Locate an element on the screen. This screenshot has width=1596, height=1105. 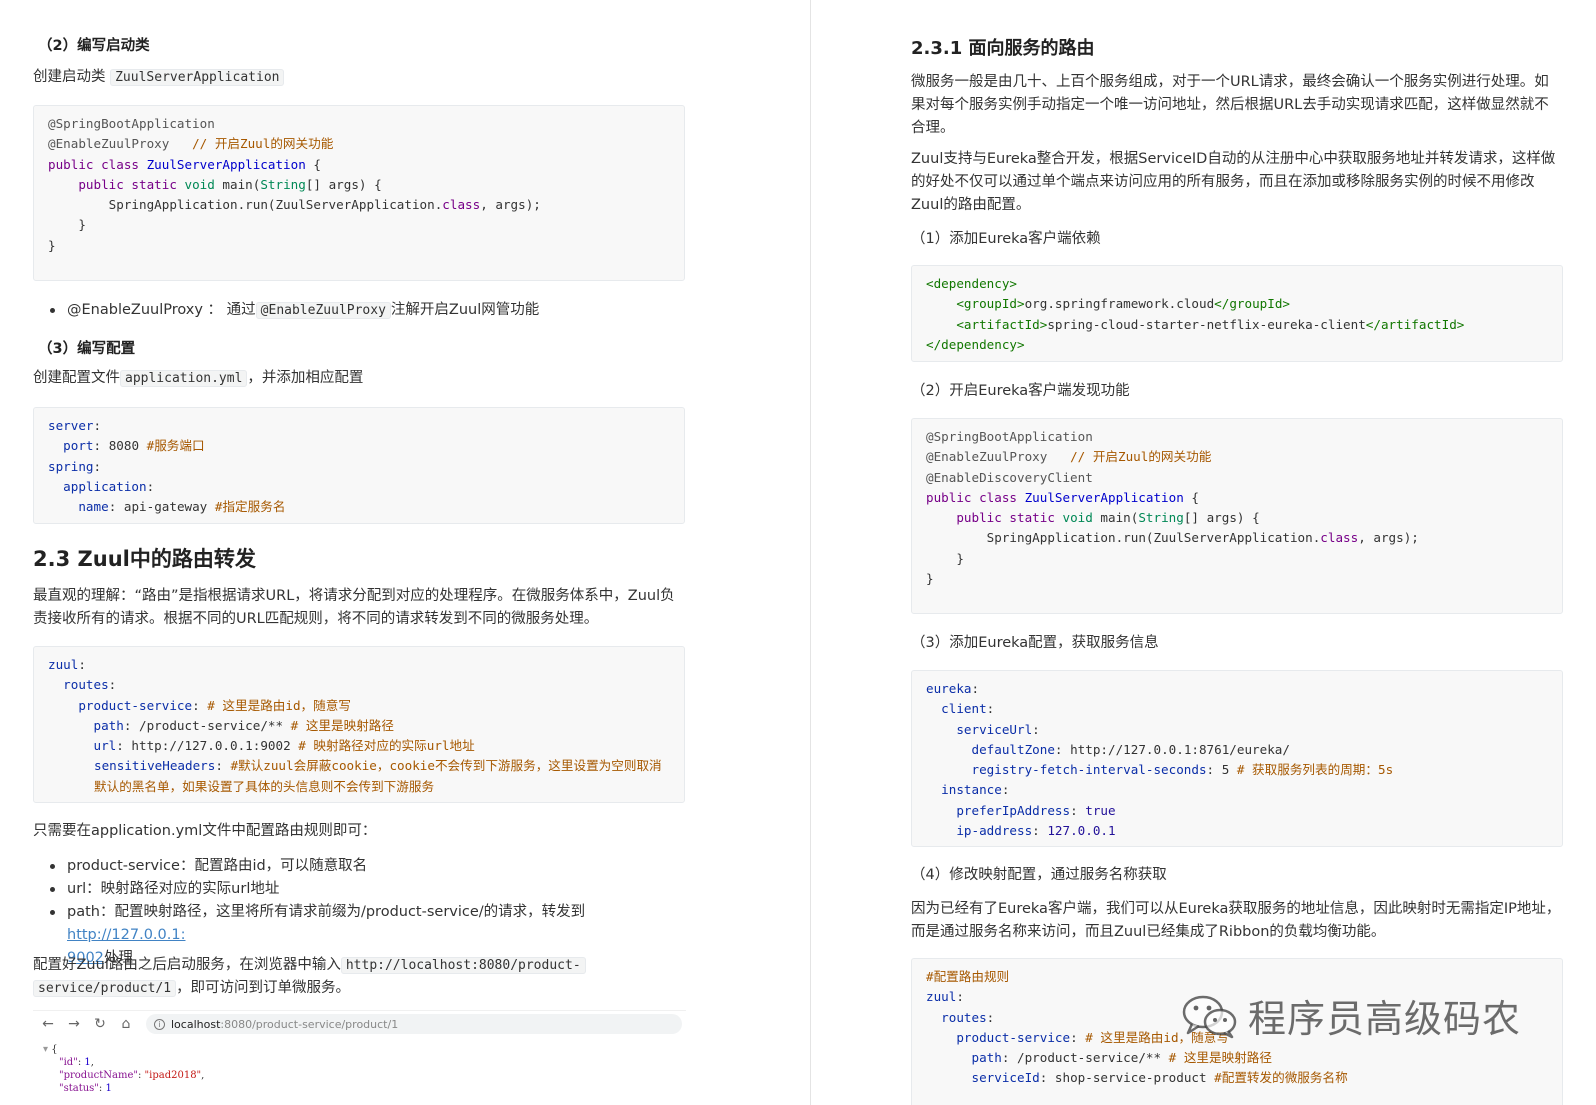
heading-write-config: （3）编写配置 is located at coordinates (87, 349).